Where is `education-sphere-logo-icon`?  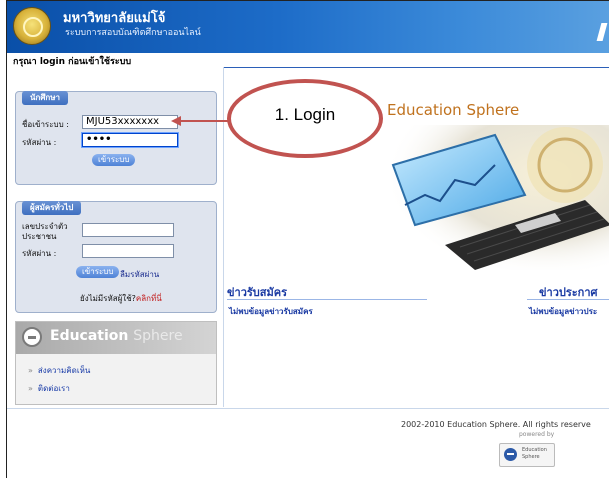
education-sphere-logo-icon is located at coordinates (32, 337).